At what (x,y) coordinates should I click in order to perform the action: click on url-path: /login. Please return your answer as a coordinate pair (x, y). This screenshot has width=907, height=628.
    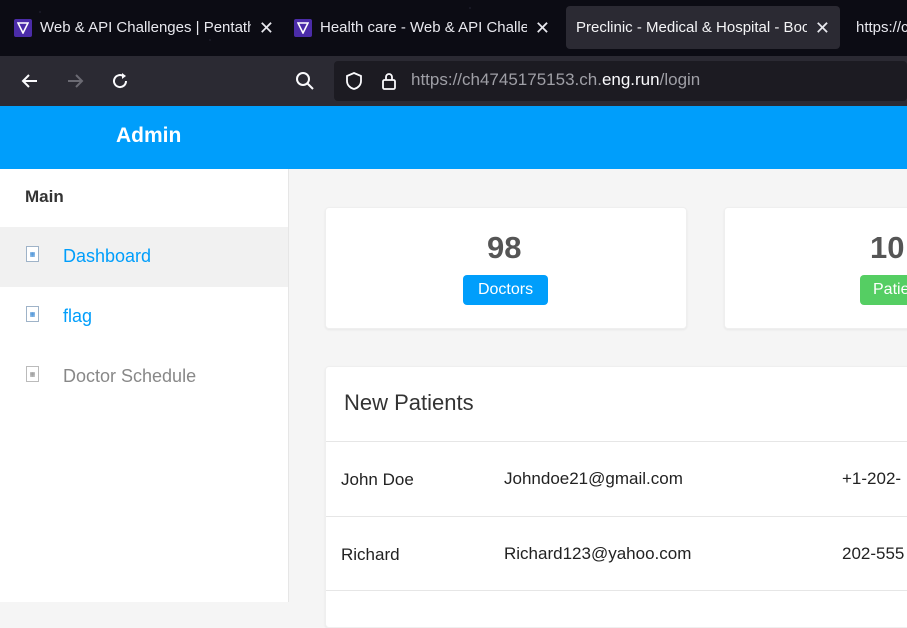
    Looking at the image, I should click on (680, 79).